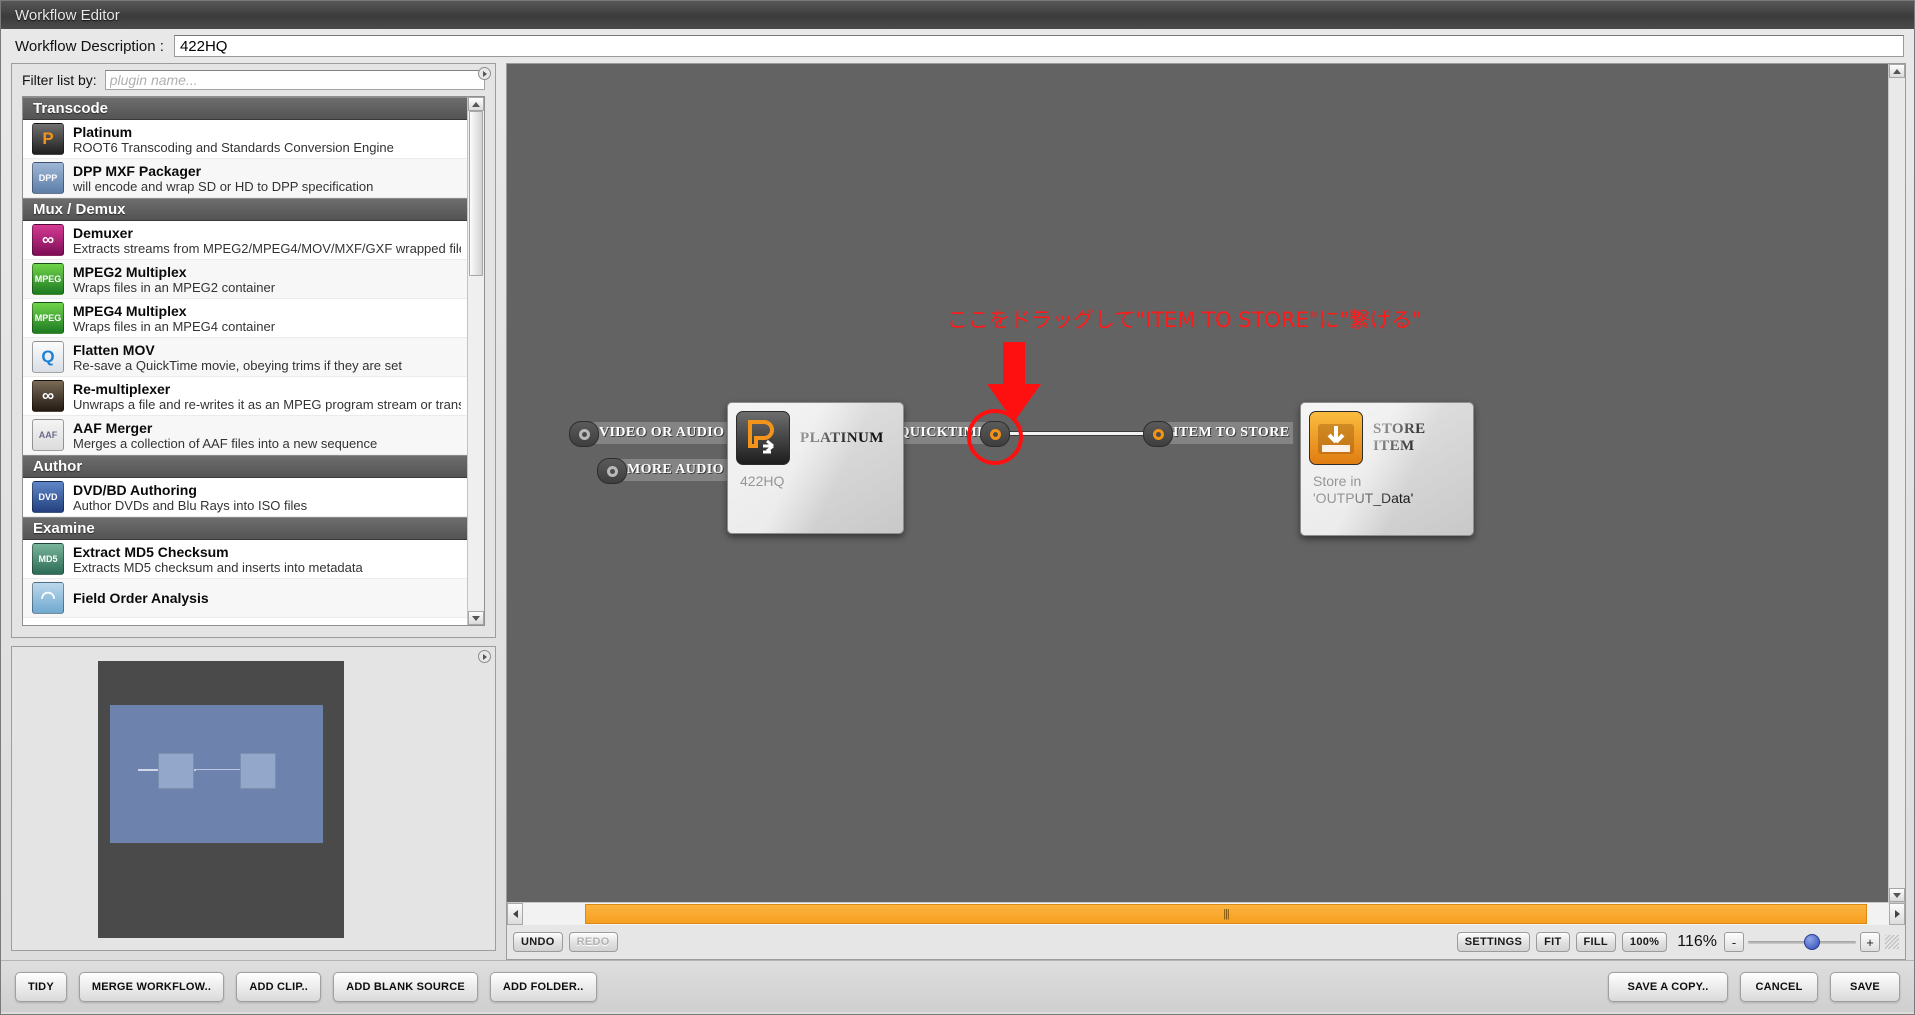  Describe the element at coordinates (151, 986) in the screenshot. I see `merge-workflow-button: MERGE WORKFLOW..` at that location.